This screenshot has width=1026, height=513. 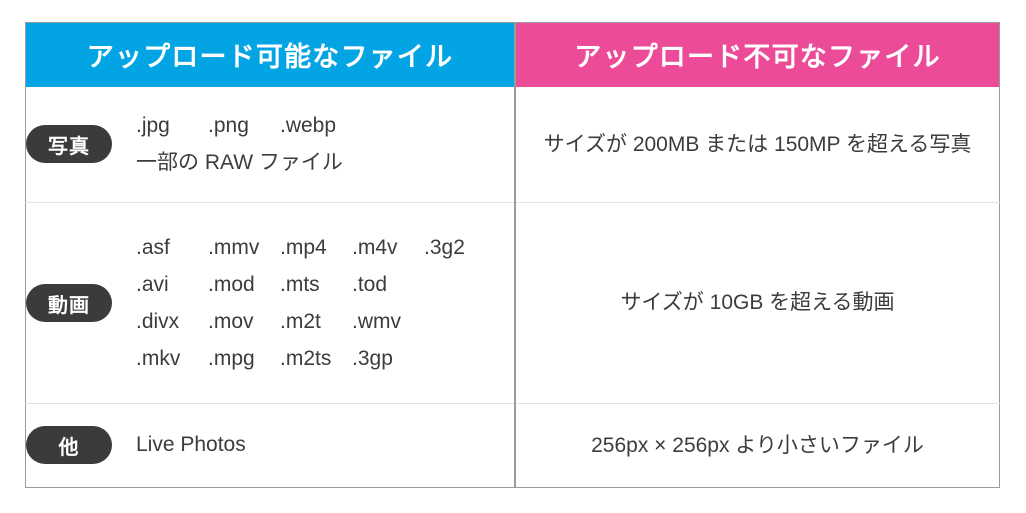 I want to click on allowed-note-other: Live Photos, so click(x=191, y=445).